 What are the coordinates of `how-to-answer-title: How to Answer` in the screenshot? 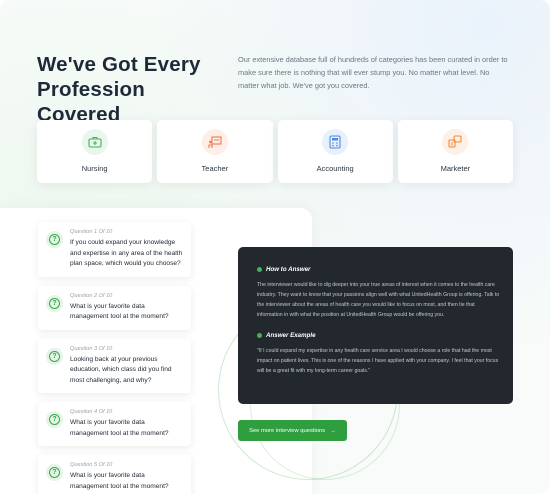 It's located at (288, 269).